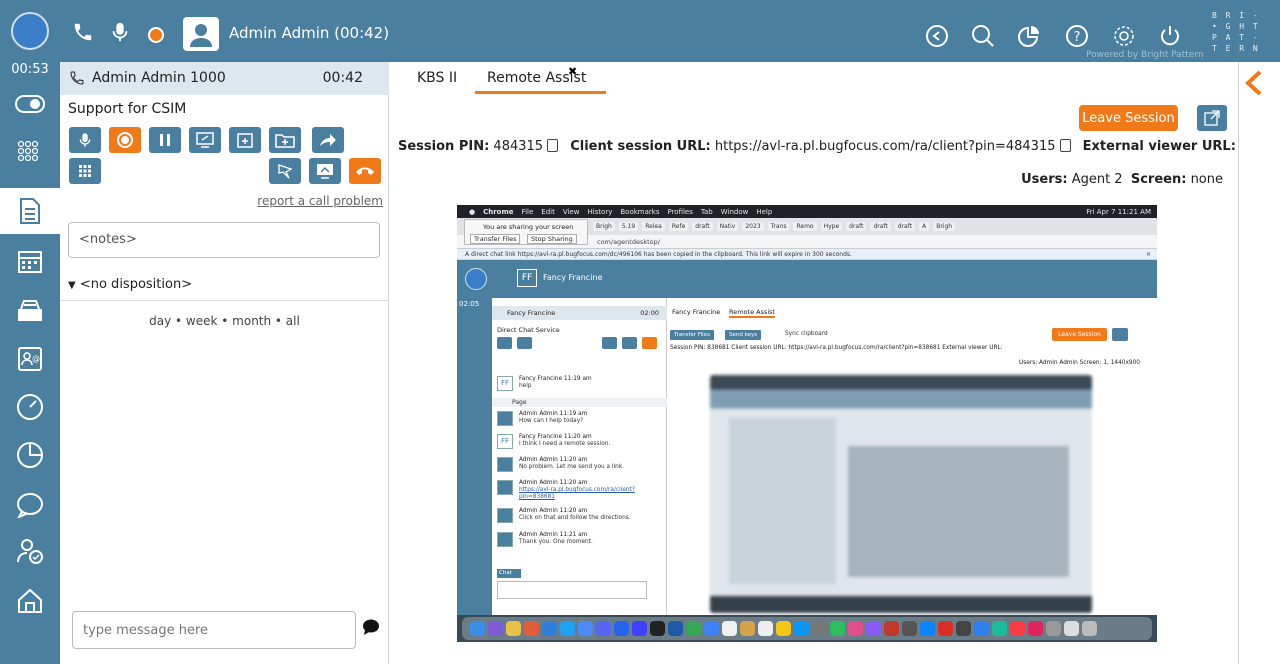 The width and height of the screenshot is (1280, 664). I want to click on powered-by-text: Powered by Bright Pattern, so click(1145, 55).